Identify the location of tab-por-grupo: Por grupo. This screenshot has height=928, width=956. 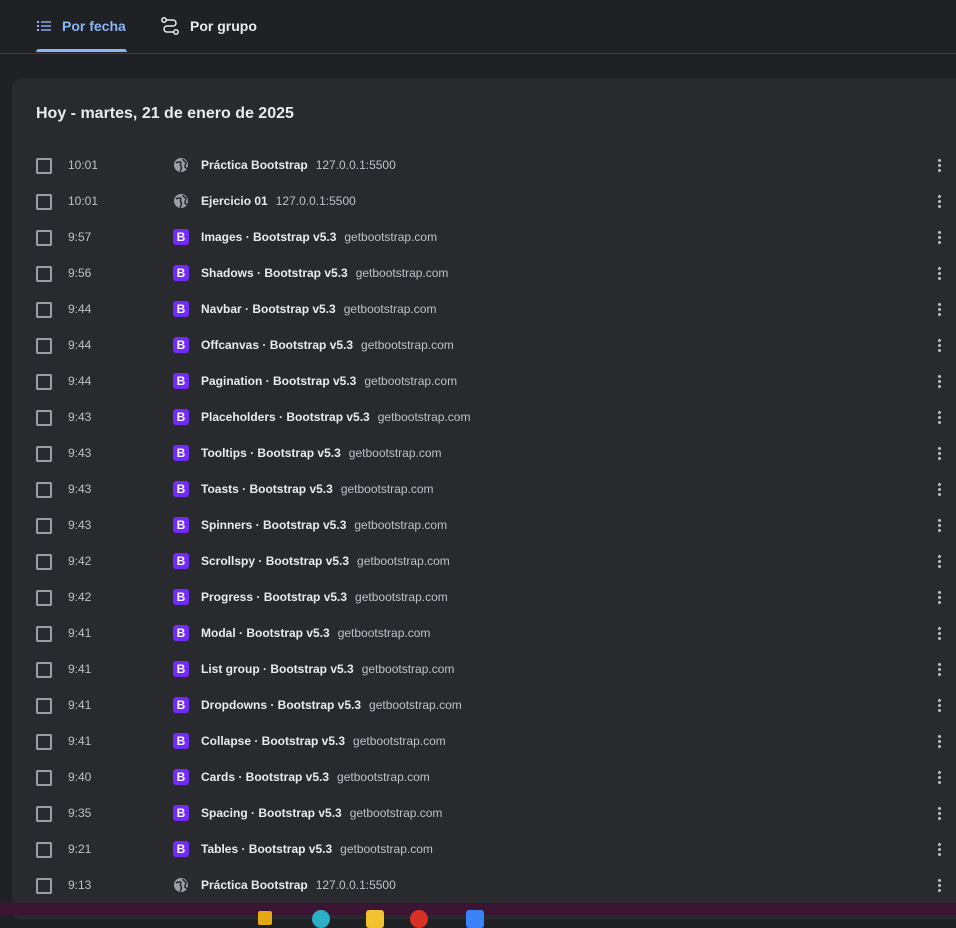
(208, 26).